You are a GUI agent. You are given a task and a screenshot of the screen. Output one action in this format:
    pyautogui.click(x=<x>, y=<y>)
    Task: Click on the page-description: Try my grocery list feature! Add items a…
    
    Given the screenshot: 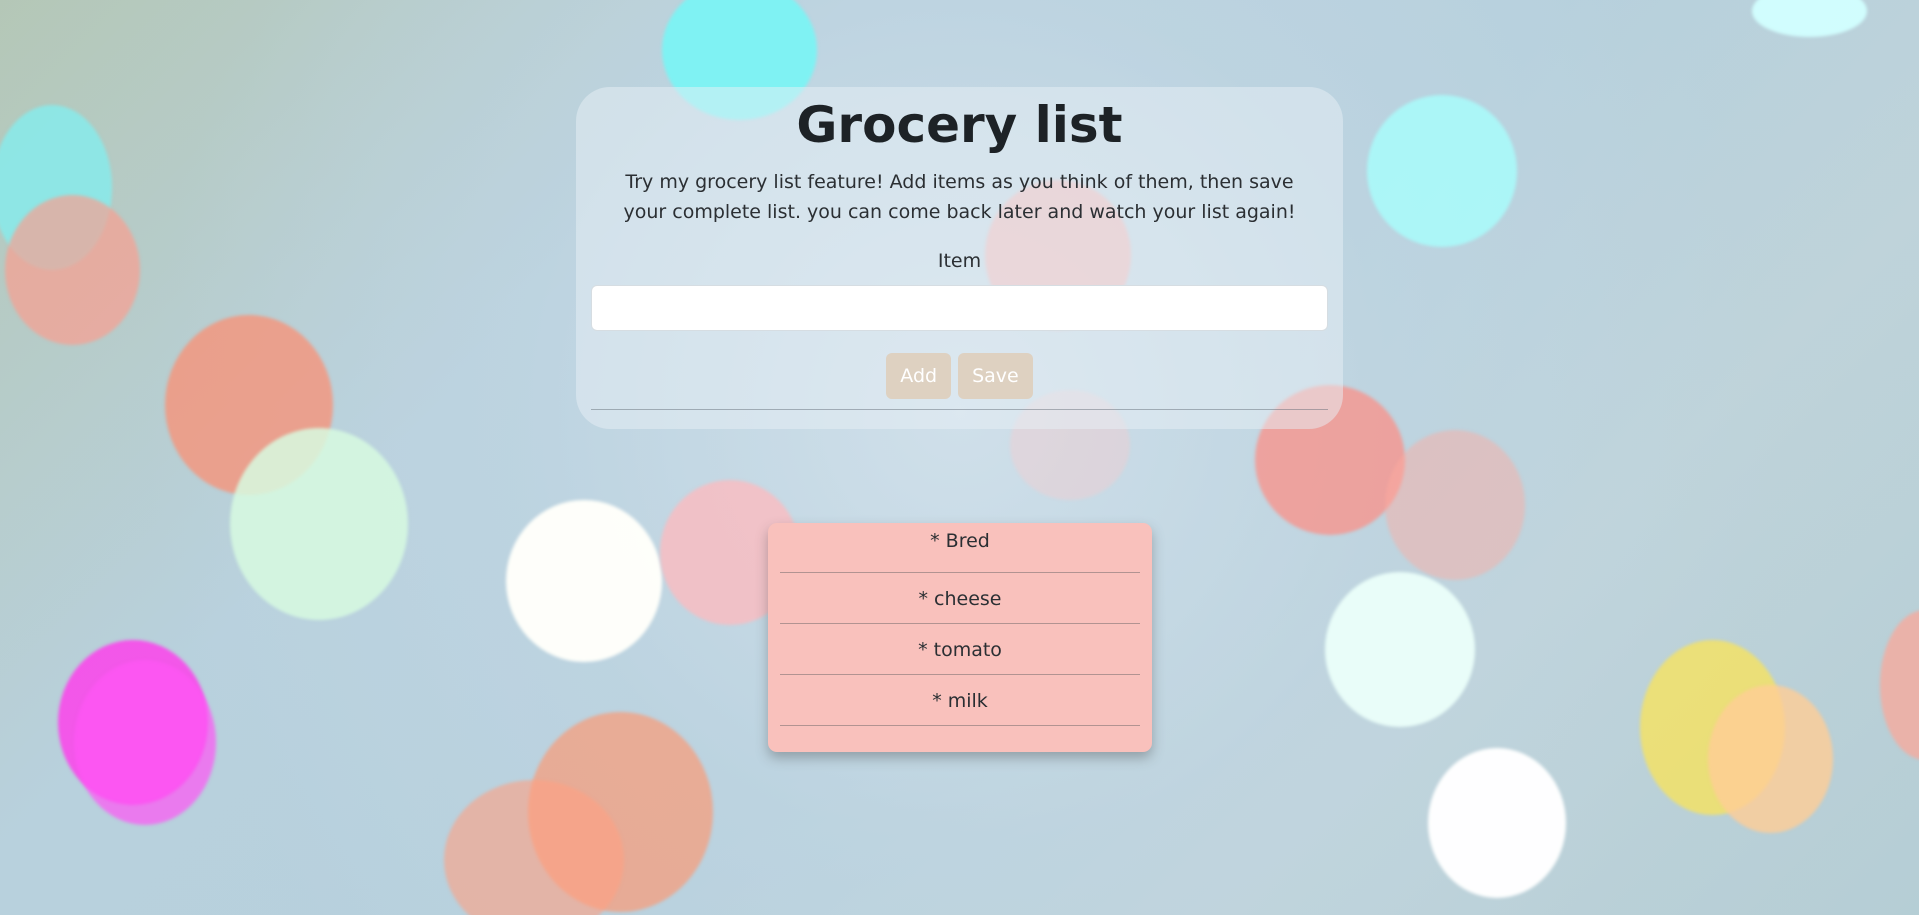 What is the action you would take?
    pyautogui.click(x=959, y=197)
    